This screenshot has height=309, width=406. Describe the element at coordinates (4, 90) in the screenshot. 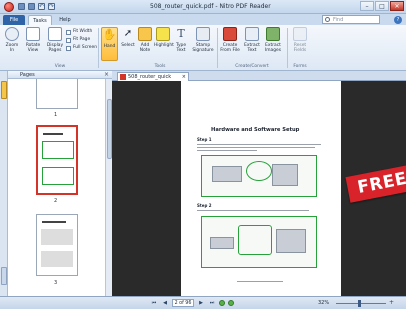

I see `pages-side-tab` at that location.